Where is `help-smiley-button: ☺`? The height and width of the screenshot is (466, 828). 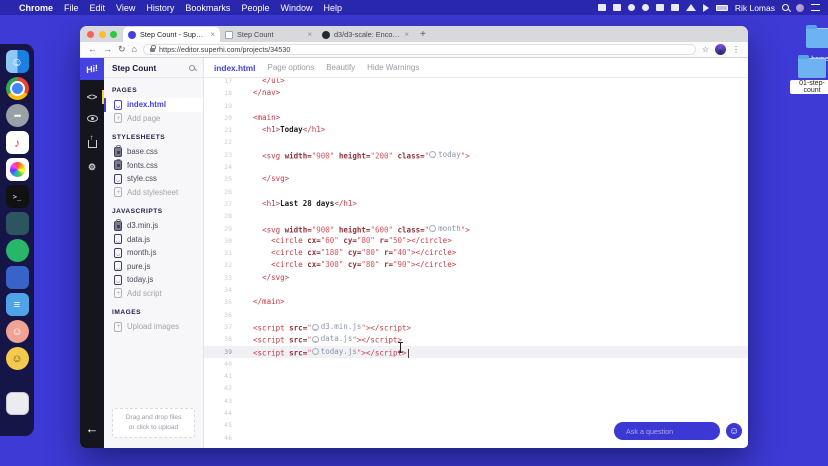 help-smiley-button: ☺ is located at coordinates (734, 431).